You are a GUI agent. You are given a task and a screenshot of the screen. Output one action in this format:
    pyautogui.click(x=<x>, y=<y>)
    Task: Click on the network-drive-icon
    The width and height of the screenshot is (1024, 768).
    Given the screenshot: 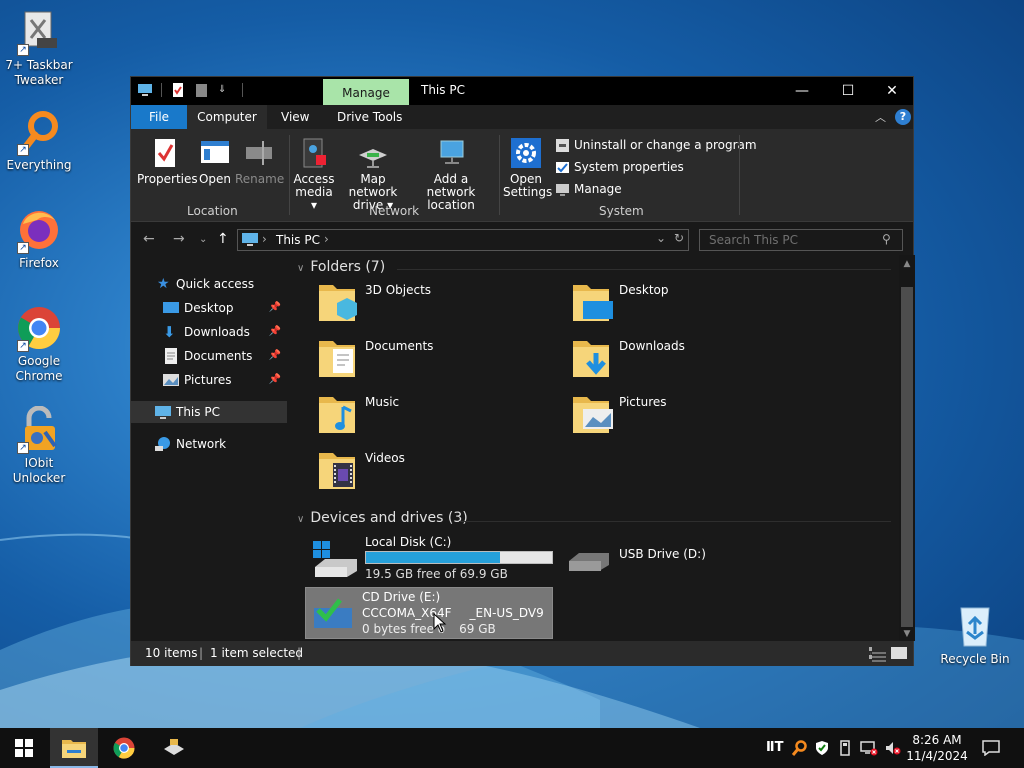 What is the action you would take?
    pyautogui.click(x=373, y=153)
    